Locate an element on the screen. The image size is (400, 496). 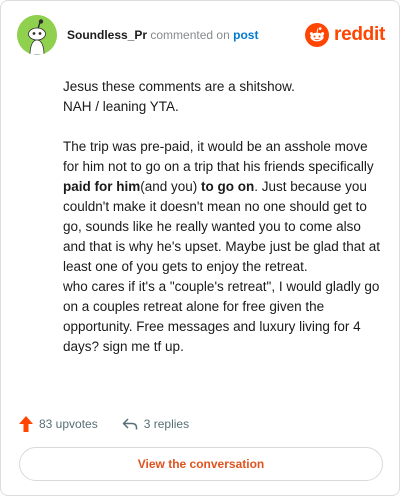
commented-on-label: commented on is located at coordinates (190, 35).